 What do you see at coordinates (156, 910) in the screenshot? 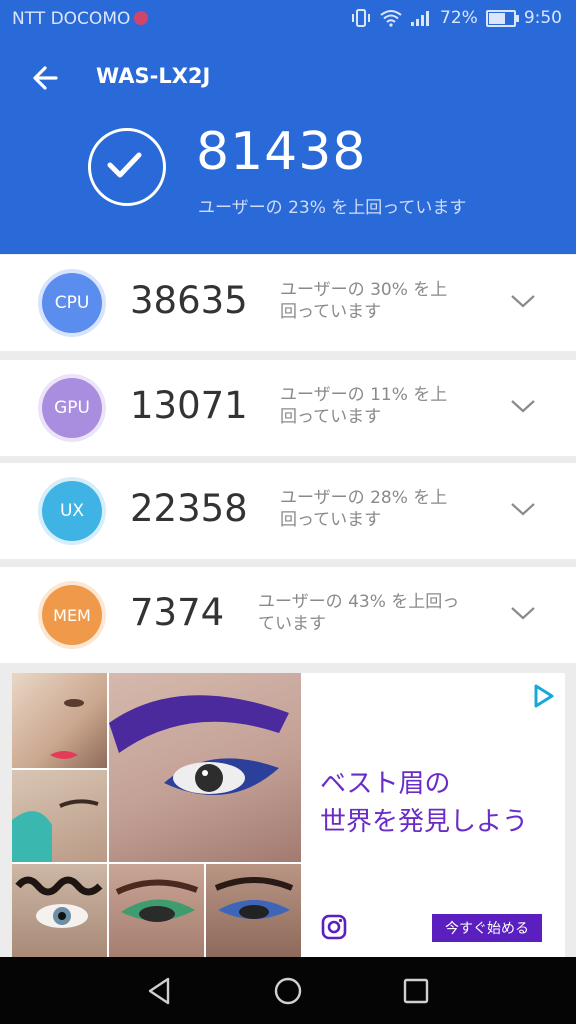
I see `ad-photo-green-eye` at bounding box center [156, 910].